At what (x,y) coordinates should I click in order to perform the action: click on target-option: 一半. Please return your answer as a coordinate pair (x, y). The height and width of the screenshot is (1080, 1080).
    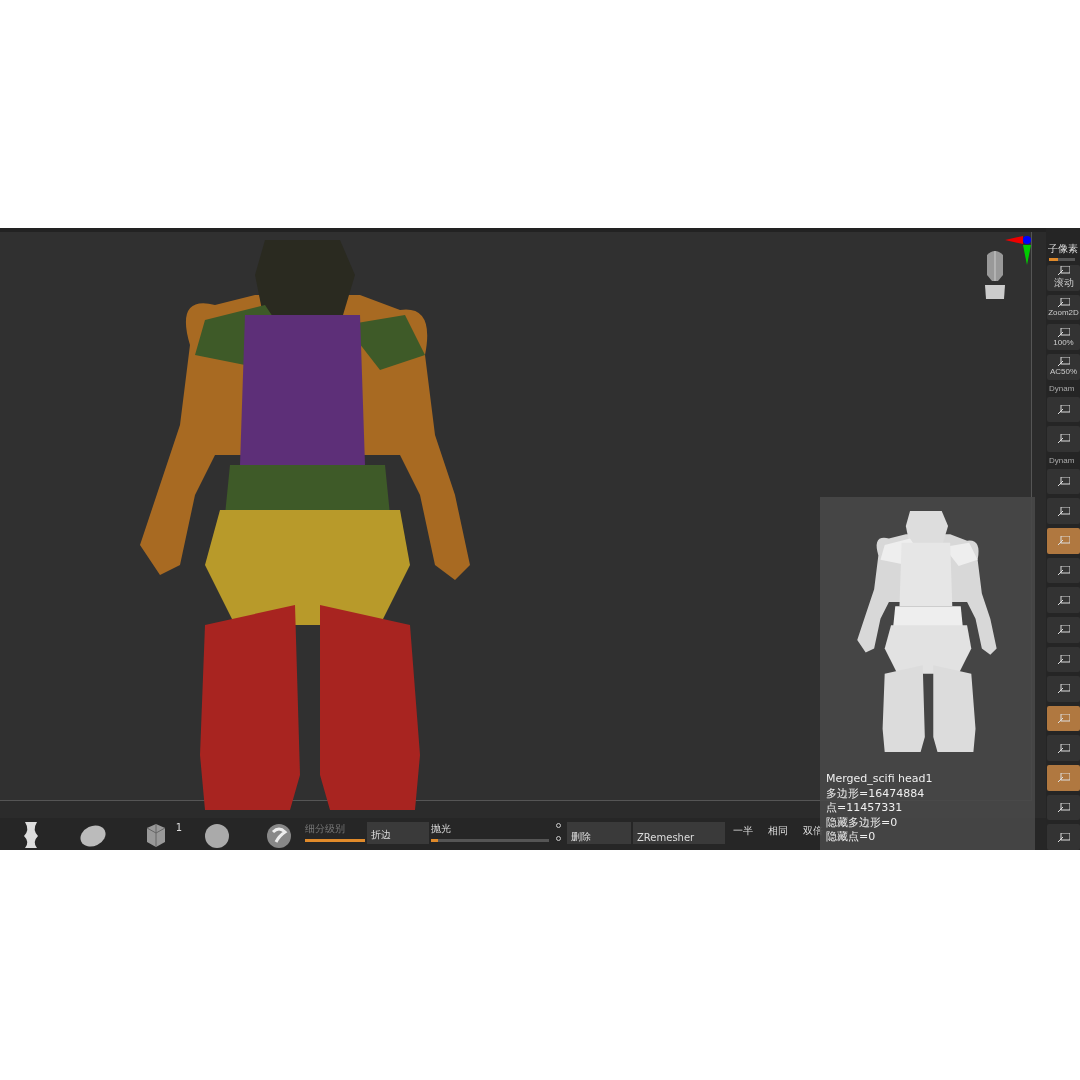
    Looking at the image, I should click on (743, 831).